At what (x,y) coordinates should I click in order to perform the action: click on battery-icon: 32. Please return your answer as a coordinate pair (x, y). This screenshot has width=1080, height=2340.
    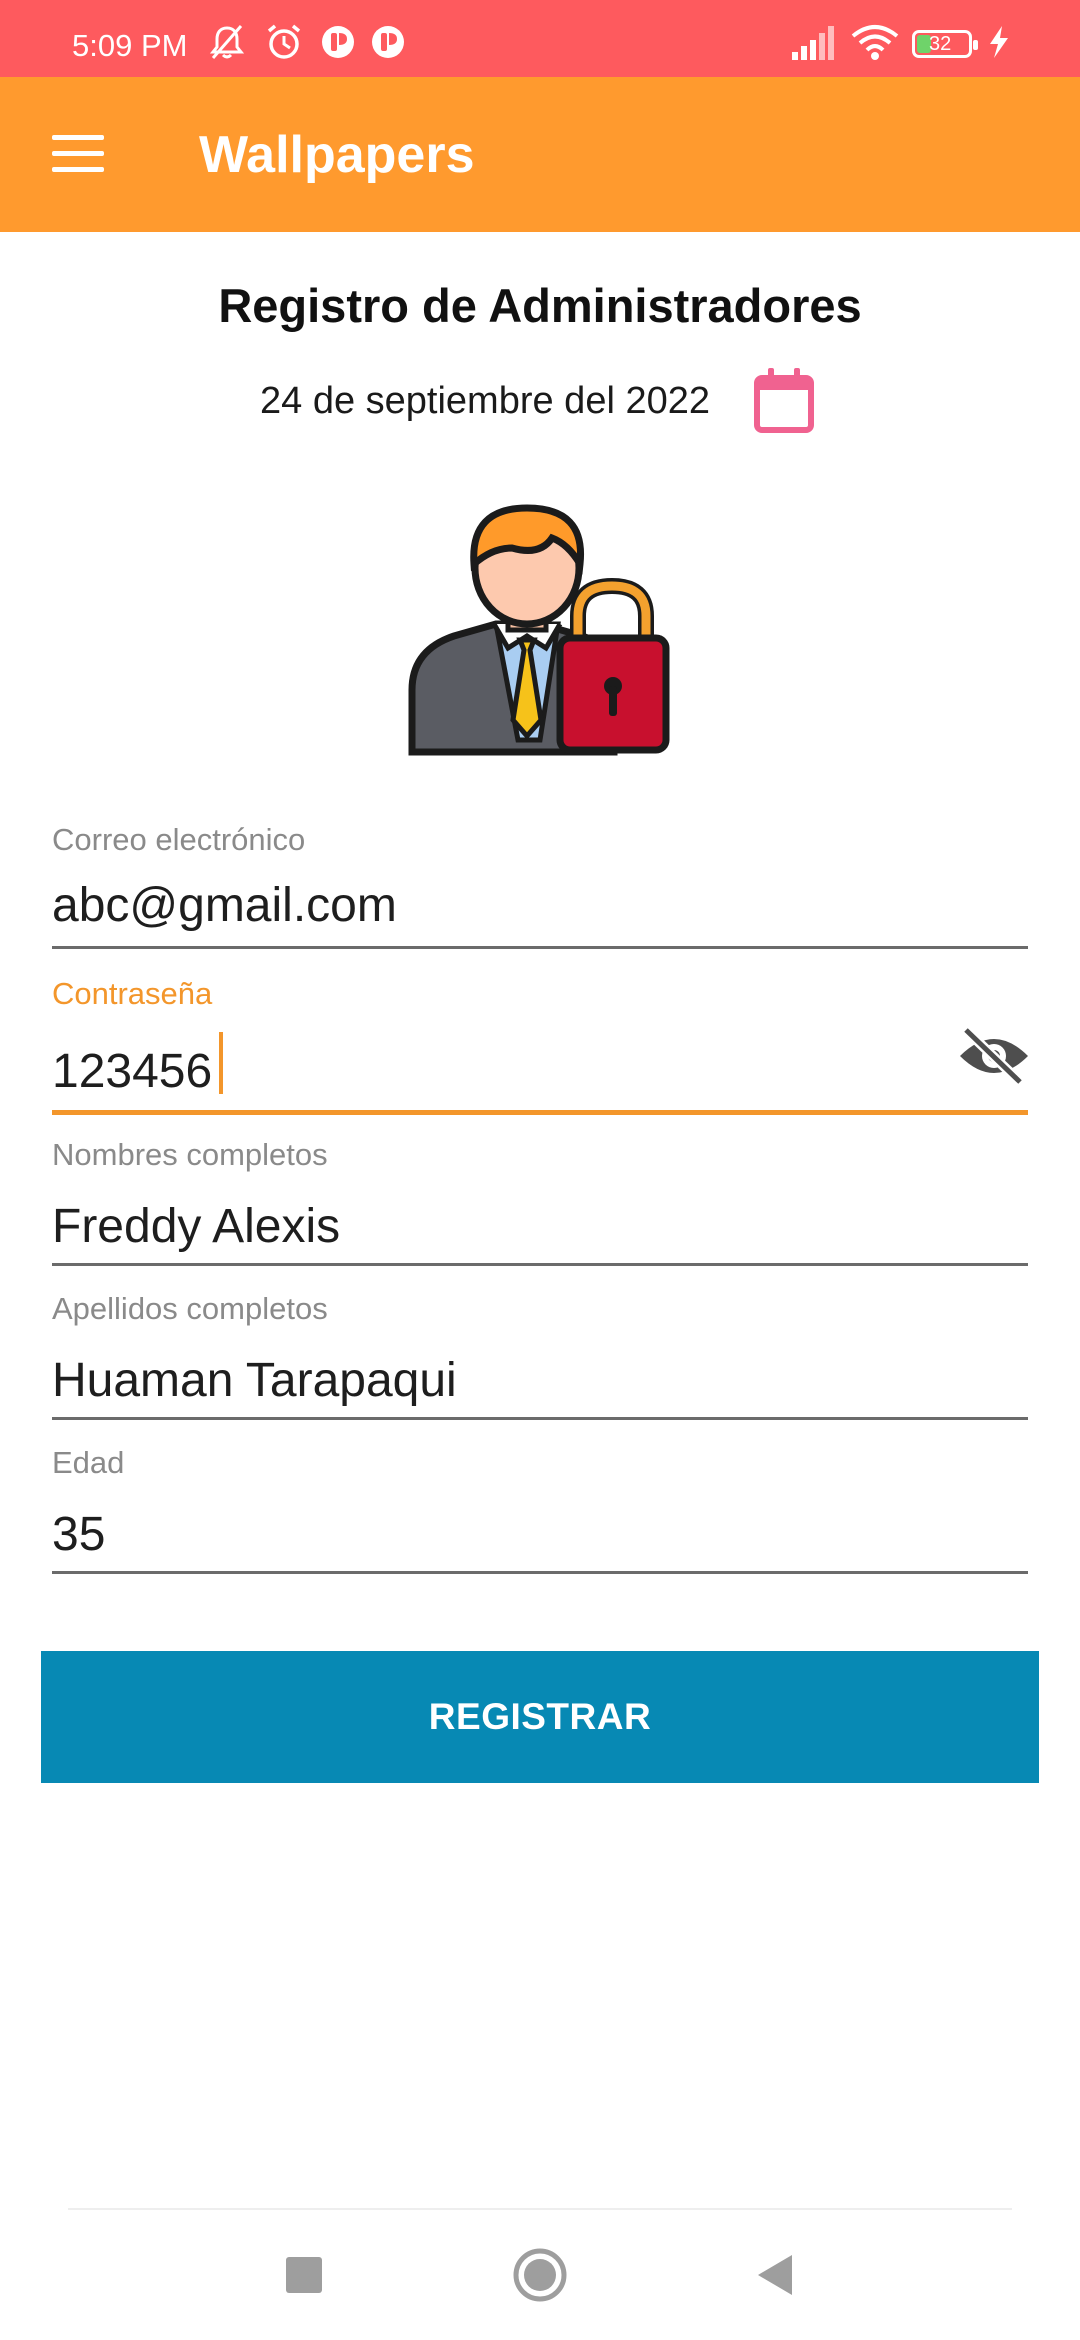
    Looking at the image, I should click on (945, 44).